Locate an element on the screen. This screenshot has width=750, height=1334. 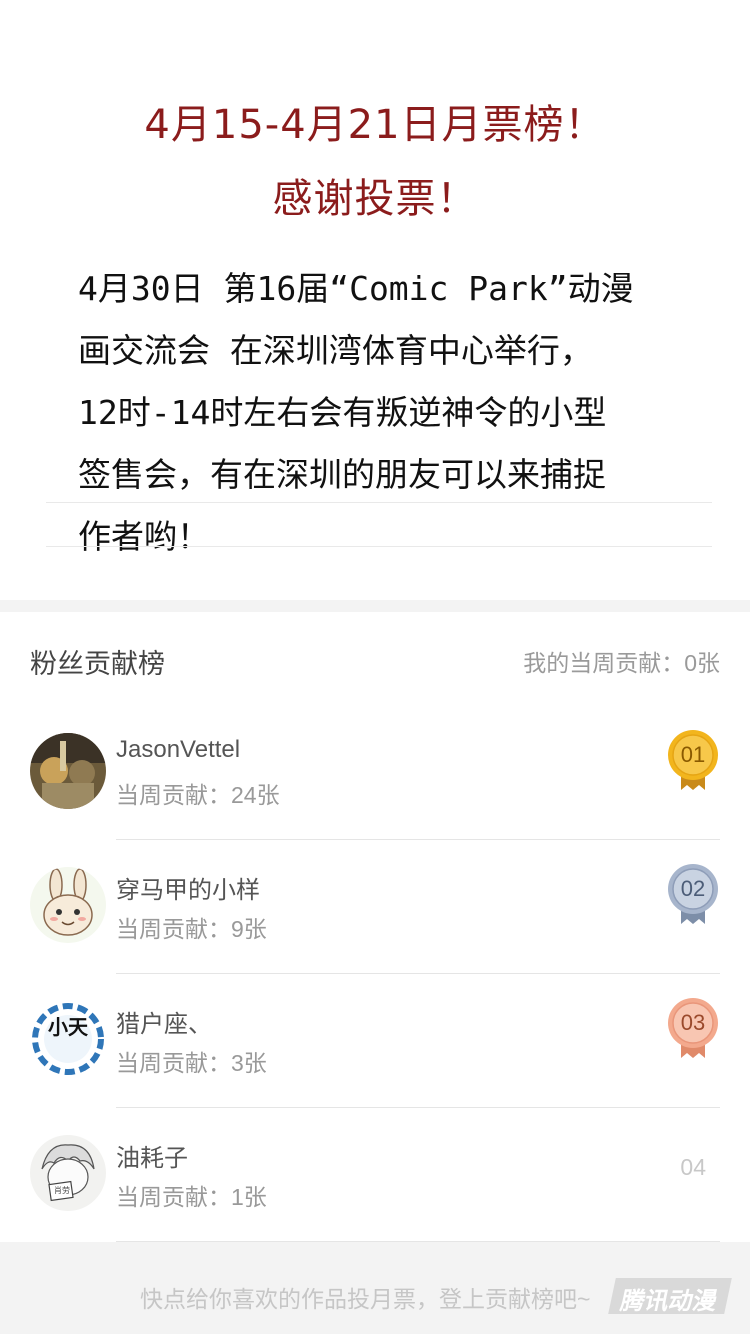
footer-bar: 快点给你喜欢的作品投月票，登上贡献榜吧~ 腾讯动漫 is located at coordinates (375, 1288).